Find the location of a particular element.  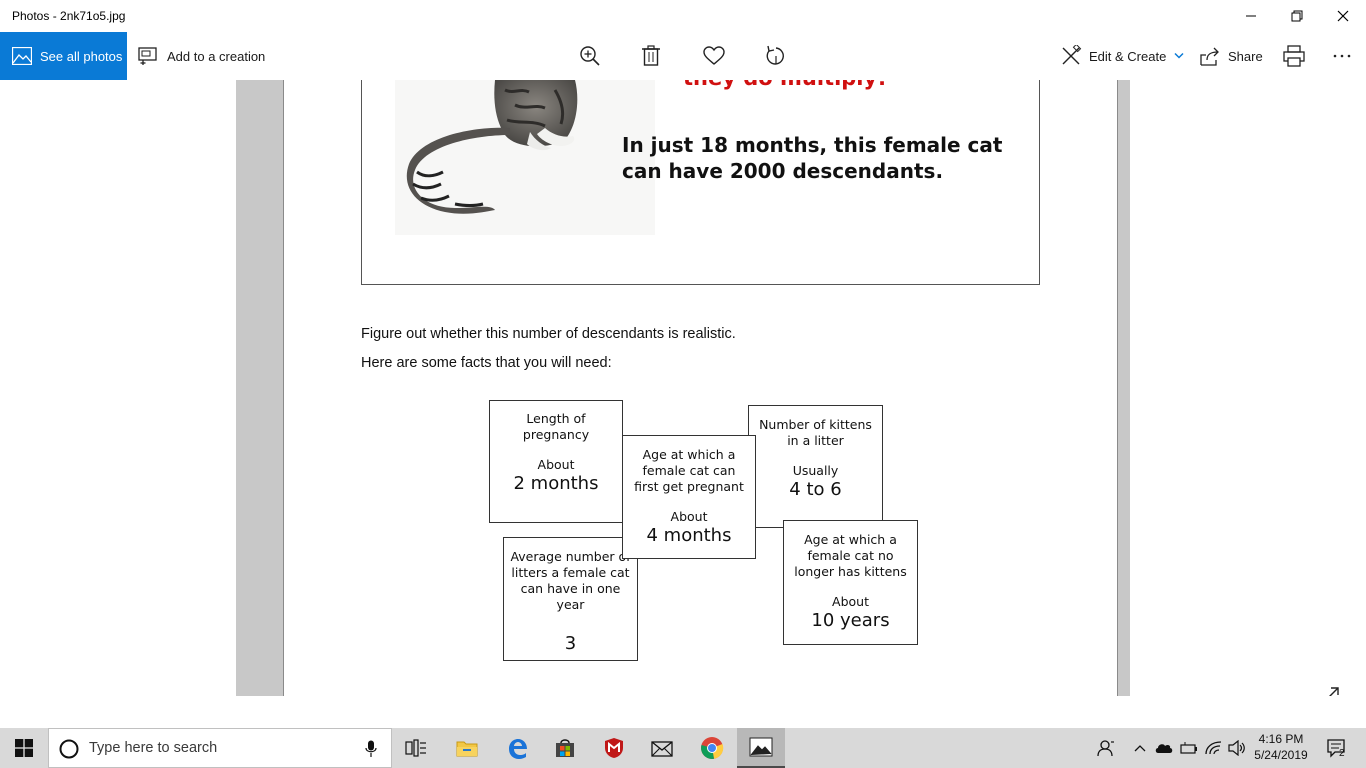

more-icon is located at coordinates (1342, 56).